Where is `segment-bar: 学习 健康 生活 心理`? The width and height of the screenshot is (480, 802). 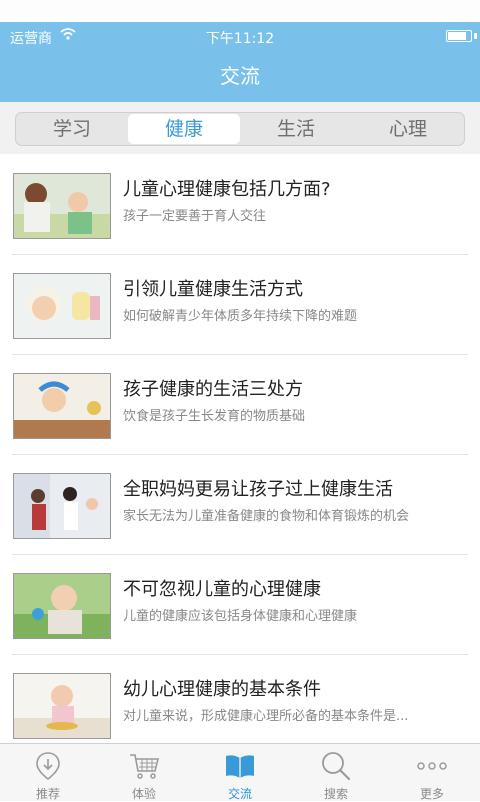
segment-bar: 学习 健康 生活 心理 is located at coordinates (240, 128).